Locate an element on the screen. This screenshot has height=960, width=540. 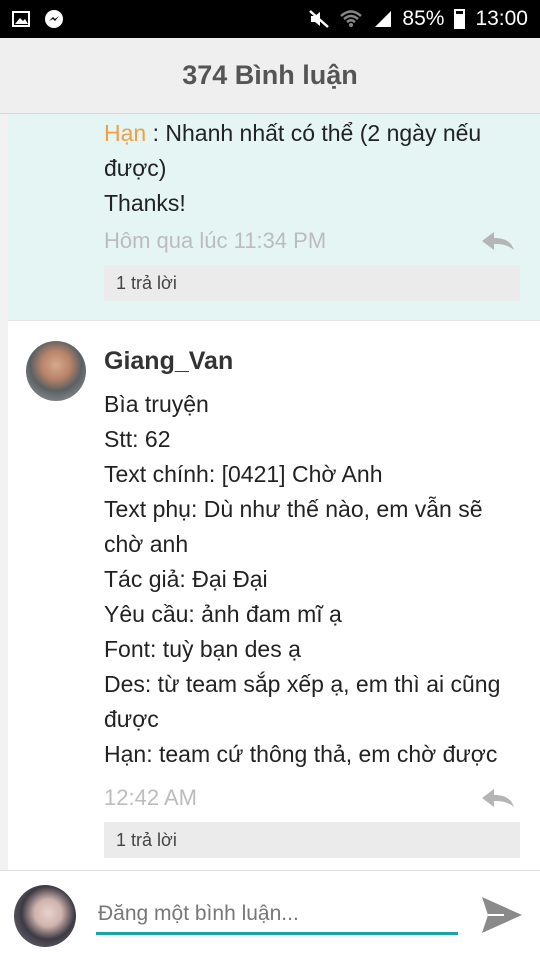
status-bar: 85% 13:00 is located at coordinates (270, 19).